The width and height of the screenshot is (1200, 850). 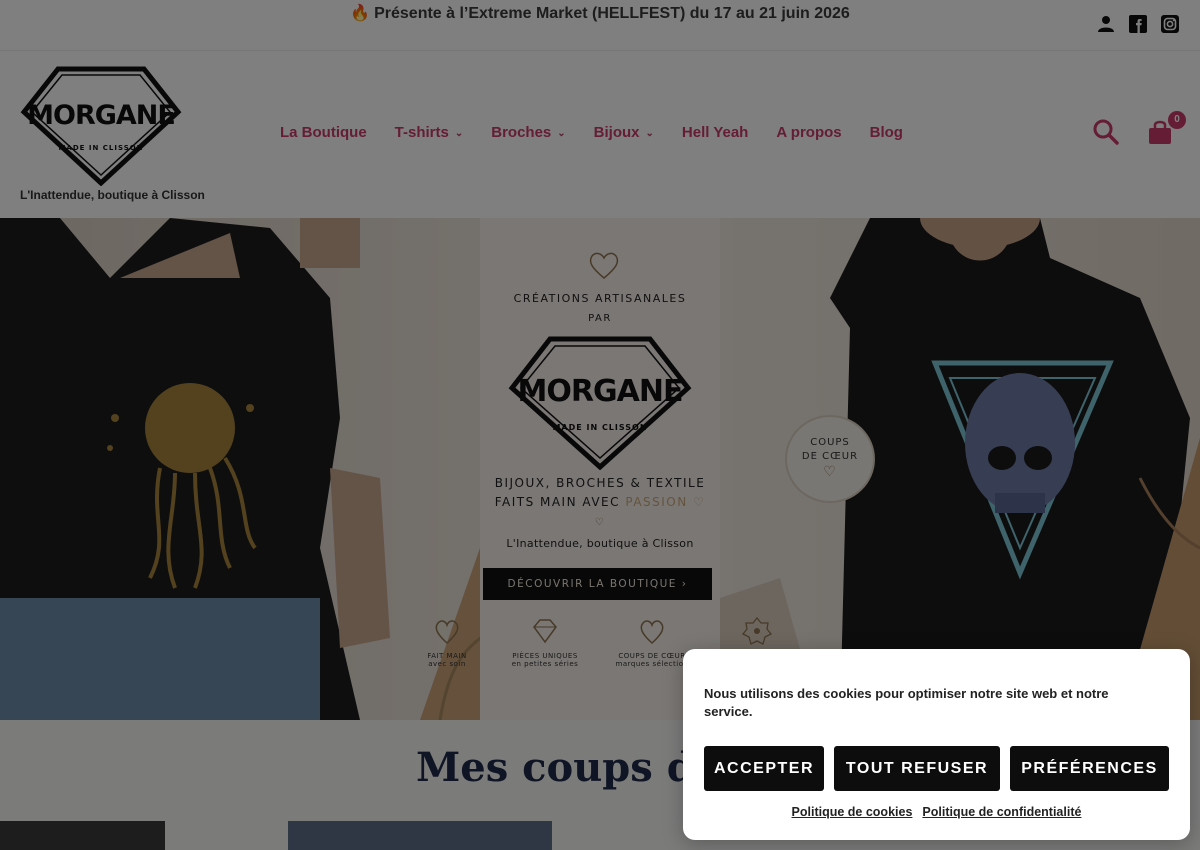 I want to click on cookie-policy-link: Politique de cookies, so click(x=852, y=812).